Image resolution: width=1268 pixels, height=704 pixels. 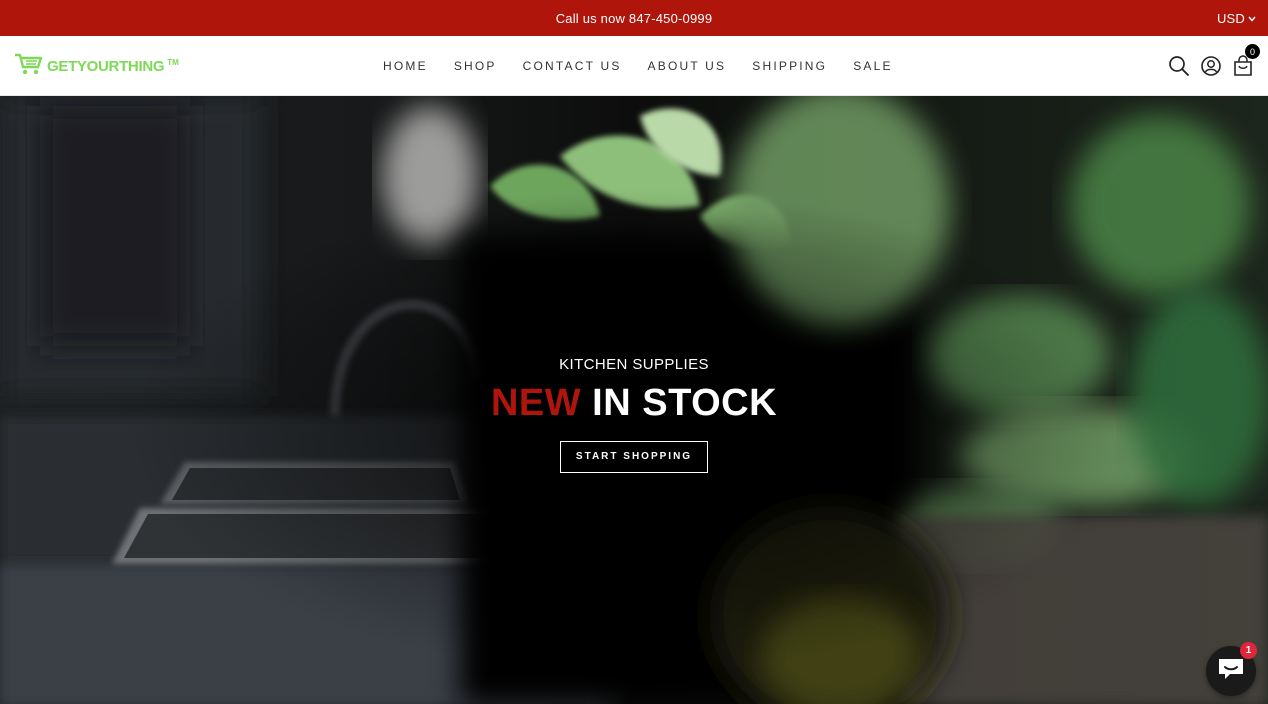 What do you see at coordinates (29, 66) in the screenshot?
I see `shopping-cart-icon` at bounding box center [29, 66].